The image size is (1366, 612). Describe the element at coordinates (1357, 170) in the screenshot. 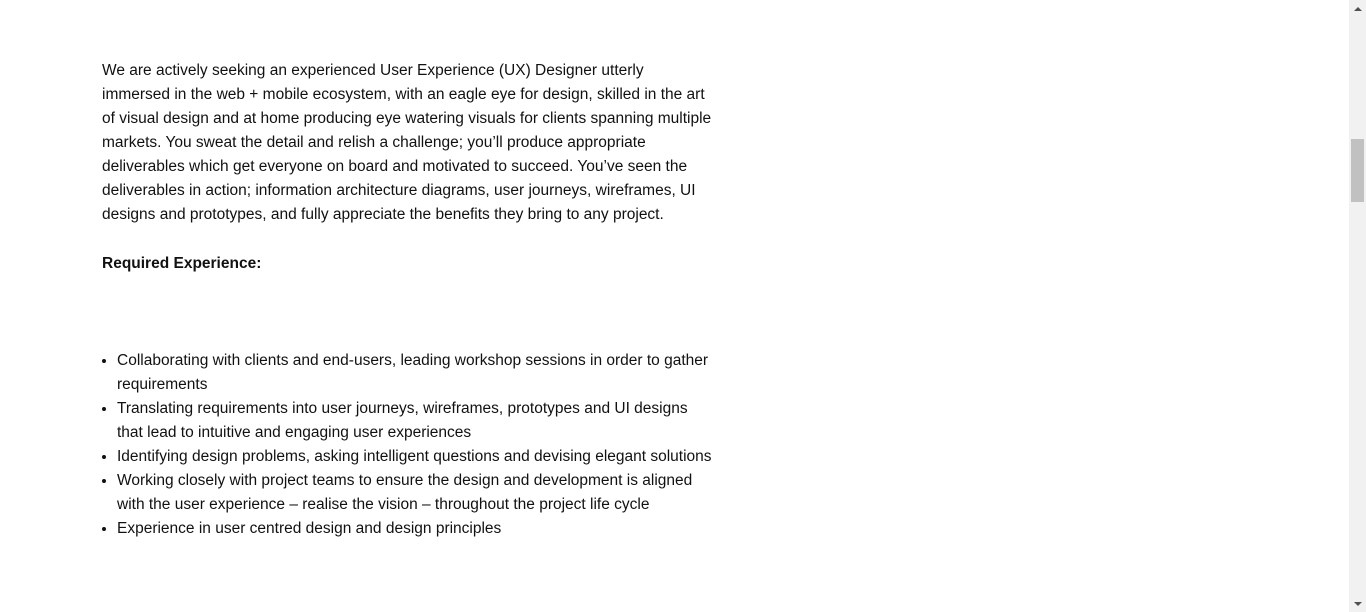

I see `scrollbar-thumb` at that location.